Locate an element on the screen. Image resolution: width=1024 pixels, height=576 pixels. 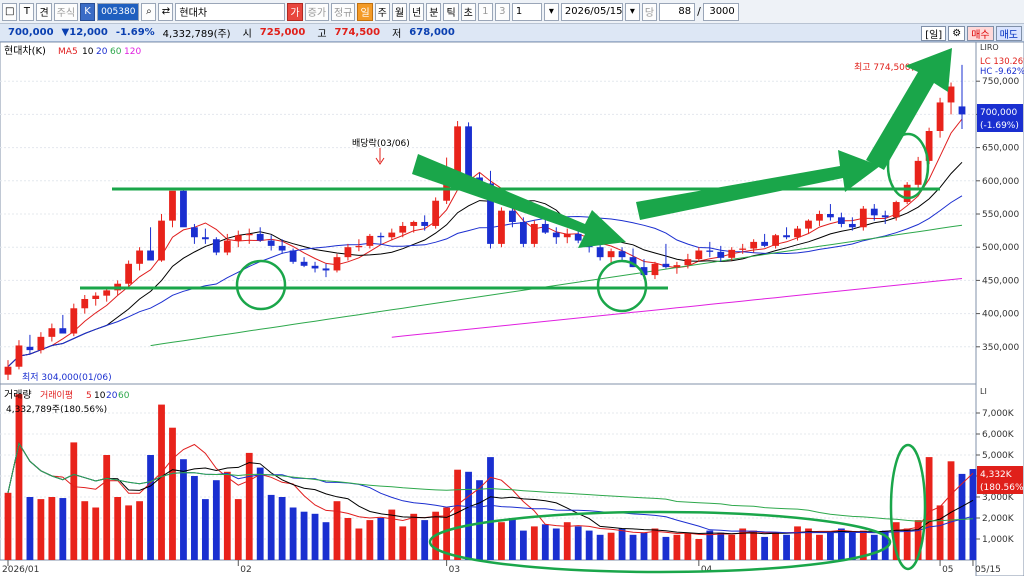
interval-1-button: 1 is located at coordinates (485, 11).